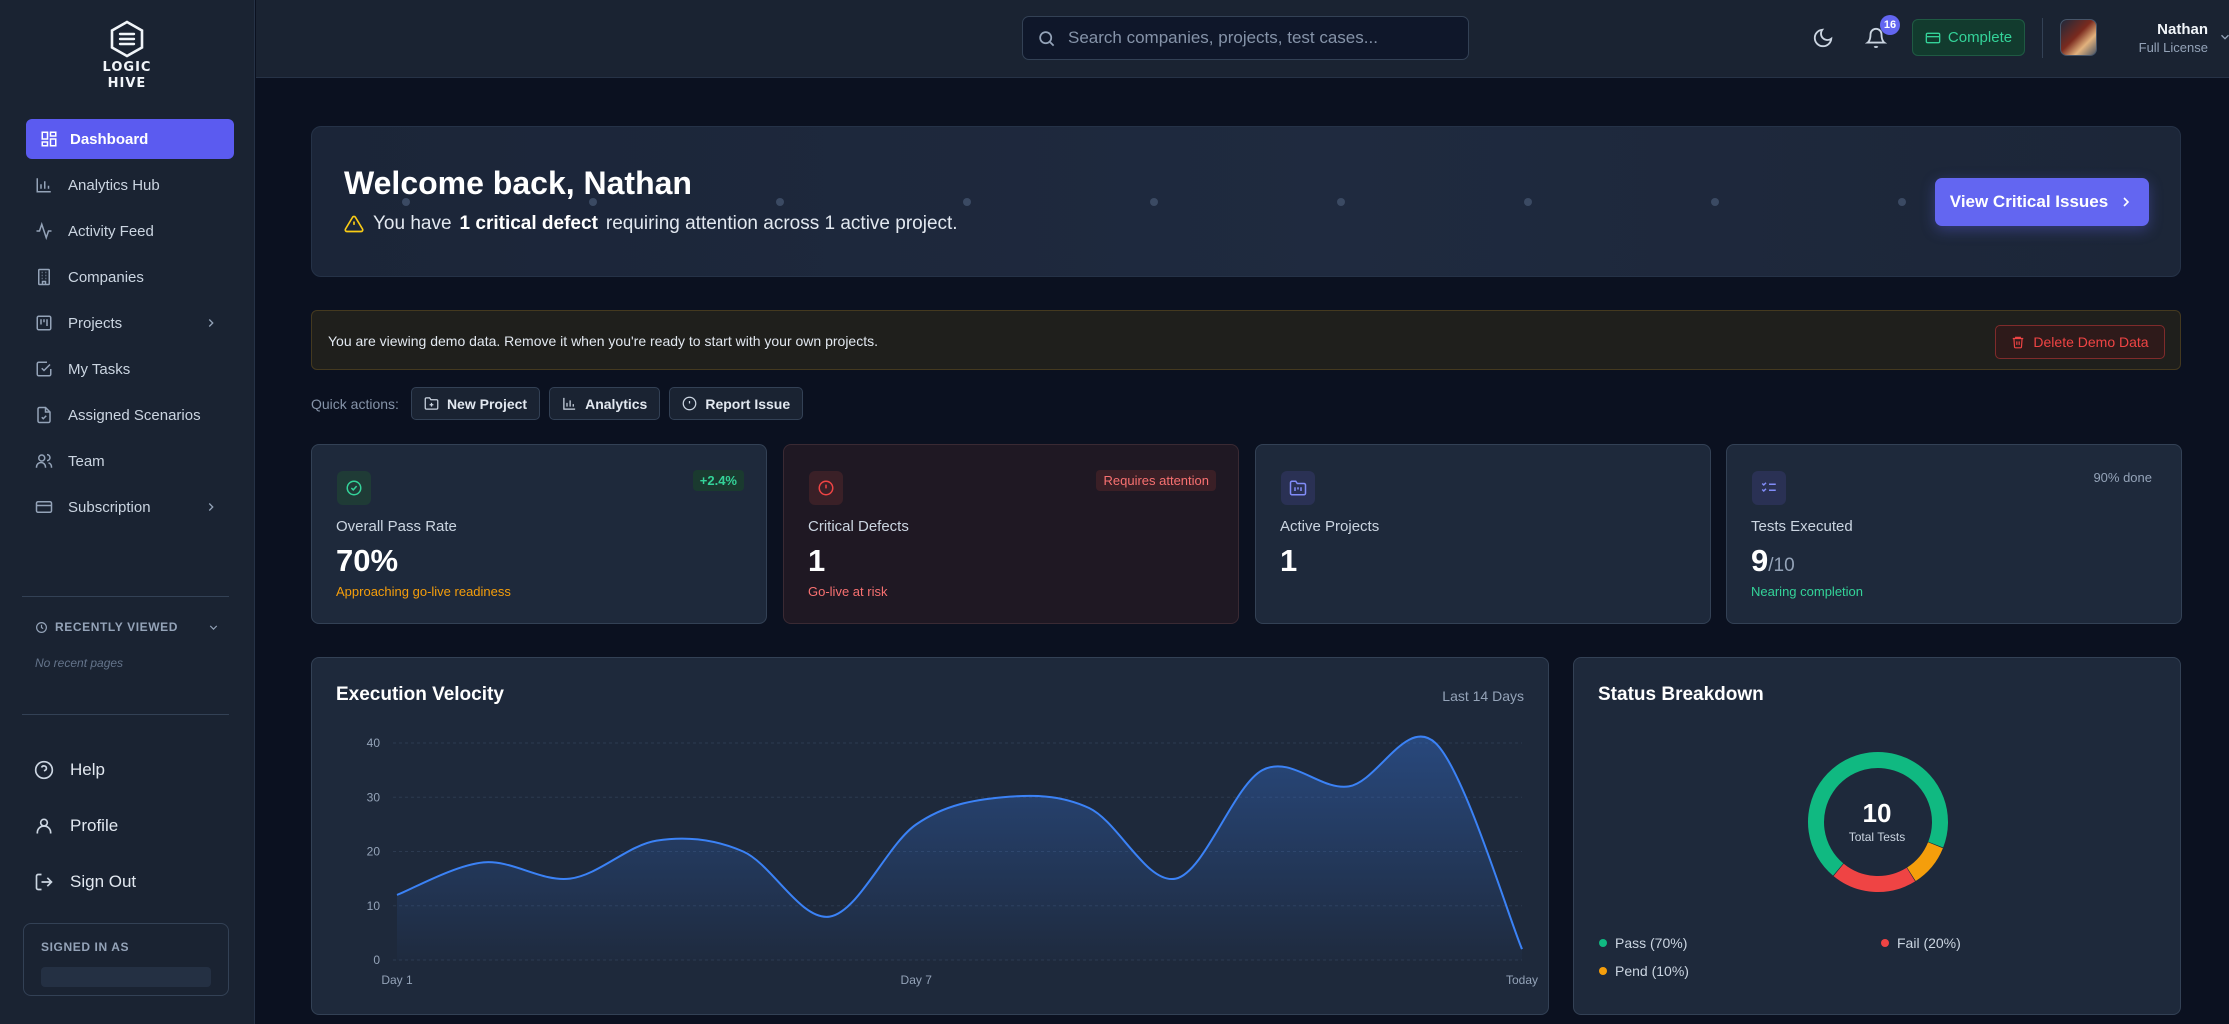  Describe the element at coordinates (44, 369) in the screenshot. I see `check-square-icon` at that location.